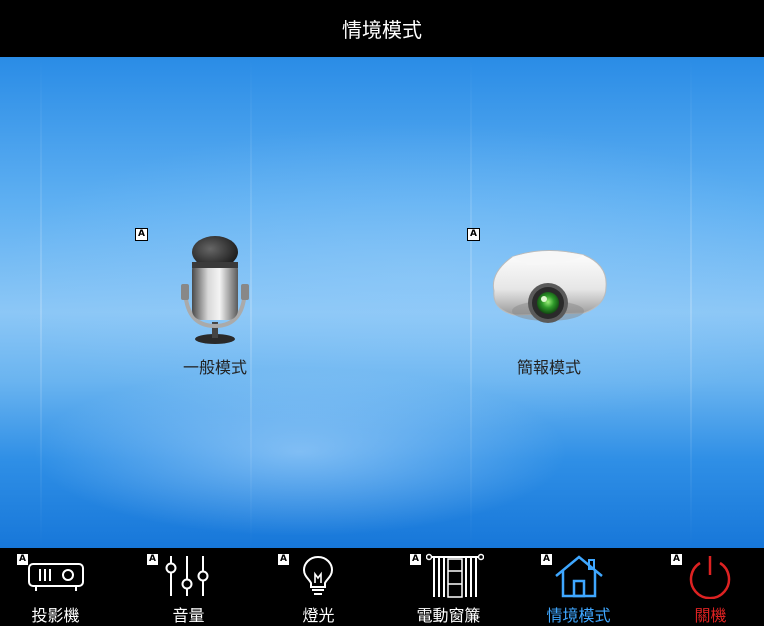  Describe the element at coordinates (318, 575) in the screenshot. I see `light-bulb-icon` at that location.